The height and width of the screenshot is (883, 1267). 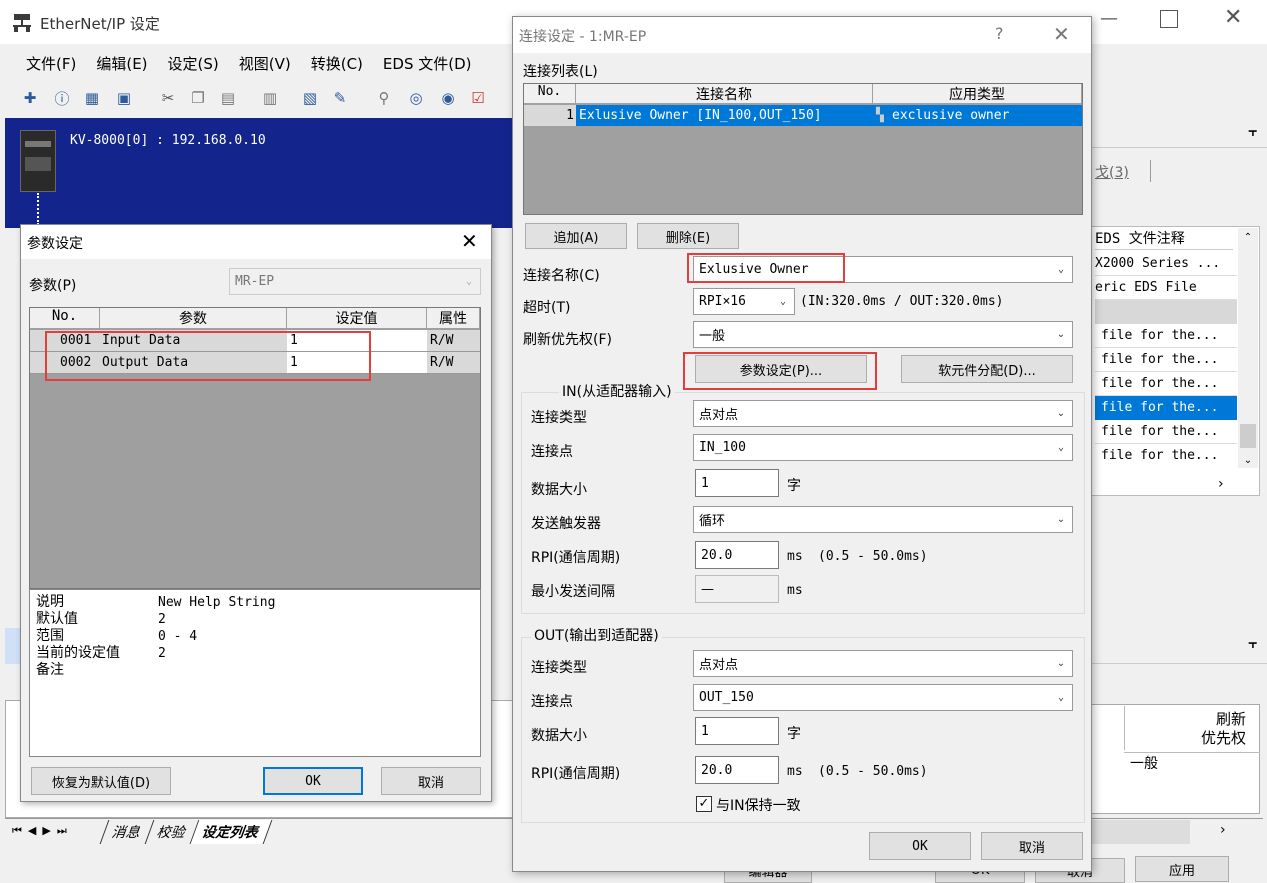 I want to click on close-icon: ✕, so click(x=1233, y=17).